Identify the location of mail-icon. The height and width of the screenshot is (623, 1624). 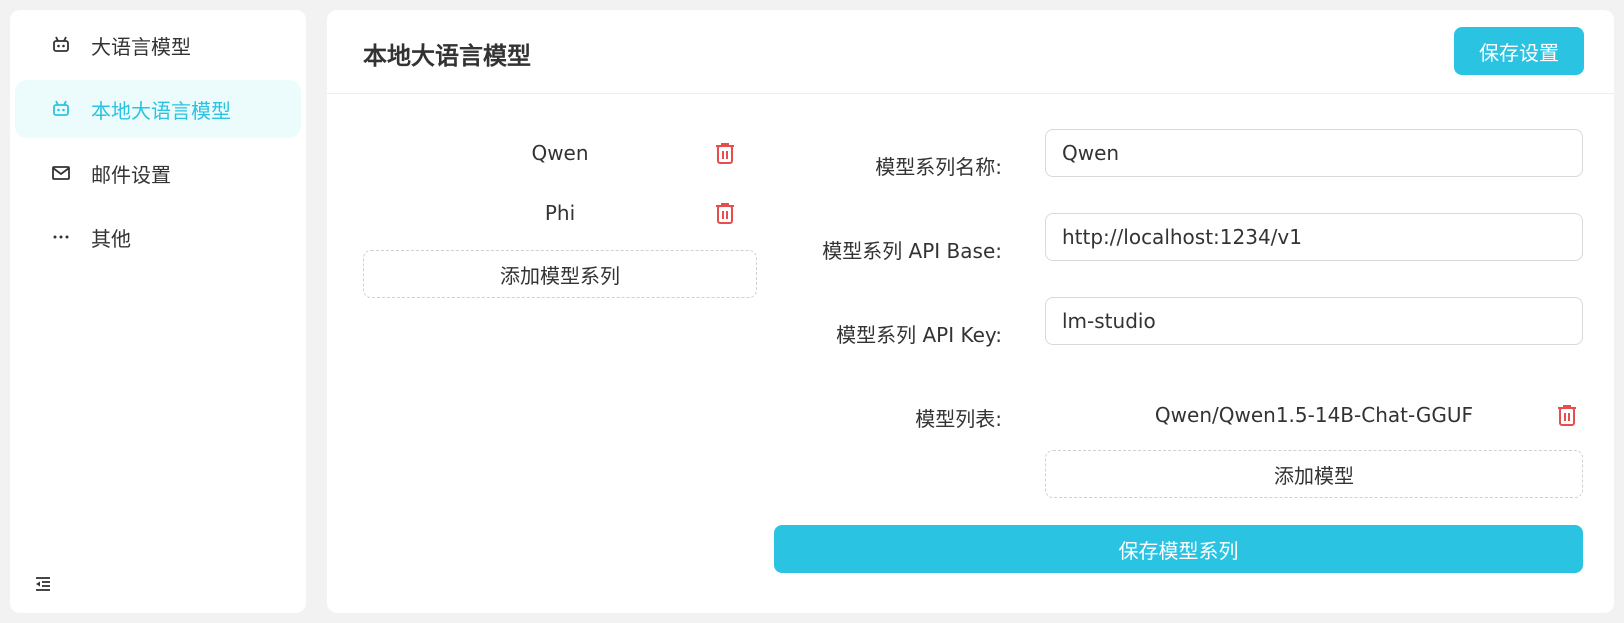
(61, 173).